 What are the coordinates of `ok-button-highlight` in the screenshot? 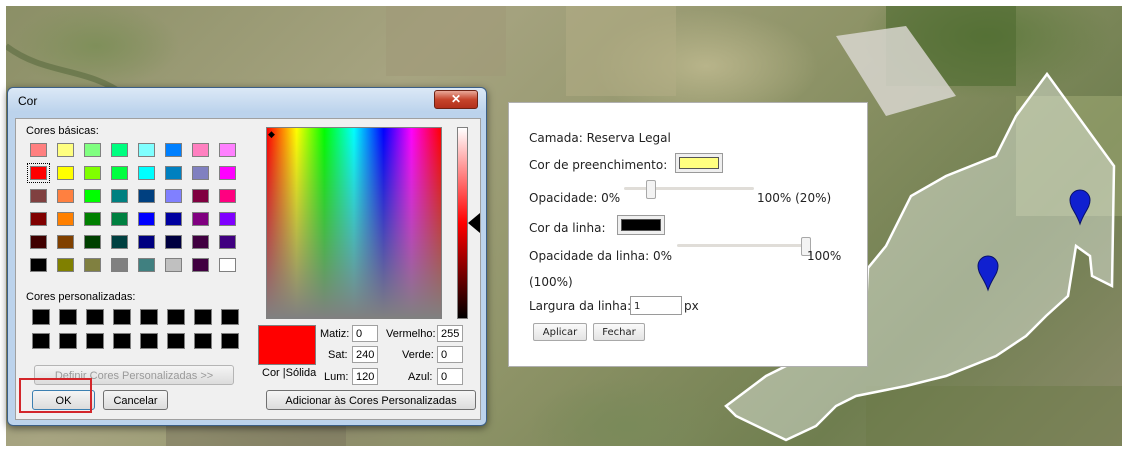 It's located at (55, 395).